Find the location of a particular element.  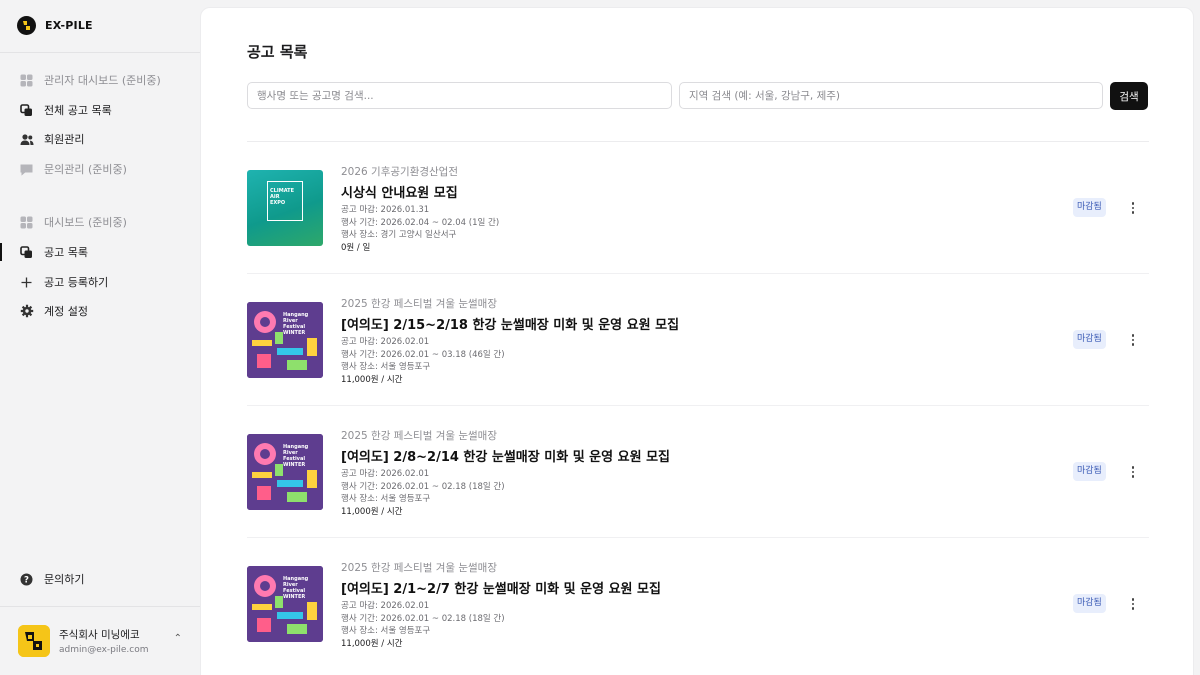

sidebar-item-label: 공고 등록하기 is located at coordinates (76, 282).